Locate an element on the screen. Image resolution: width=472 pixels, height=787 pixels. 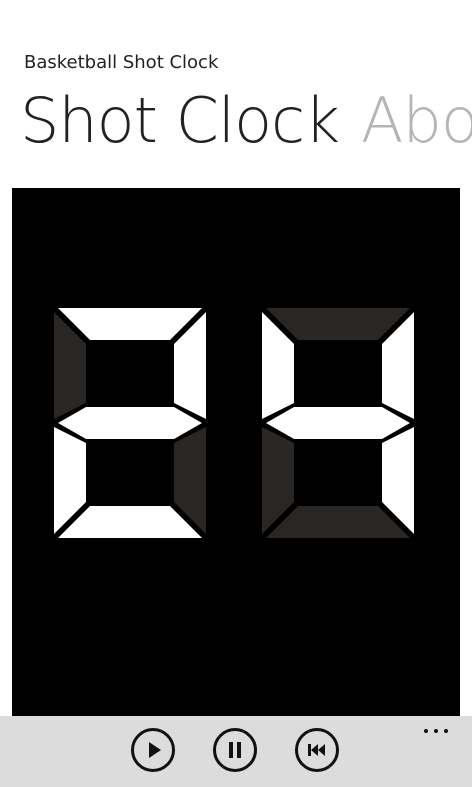
pivot-item-about: About is located at coordinates (416, 121).